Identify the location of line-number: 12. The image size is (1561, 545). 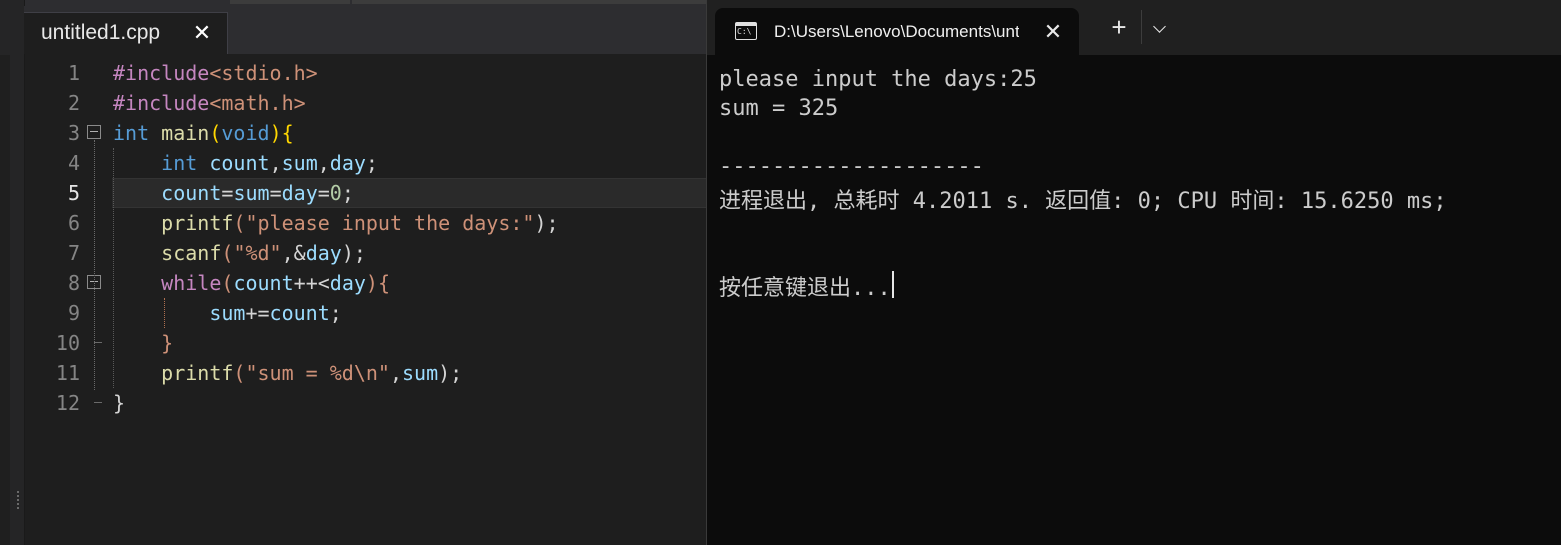
(67, 403).